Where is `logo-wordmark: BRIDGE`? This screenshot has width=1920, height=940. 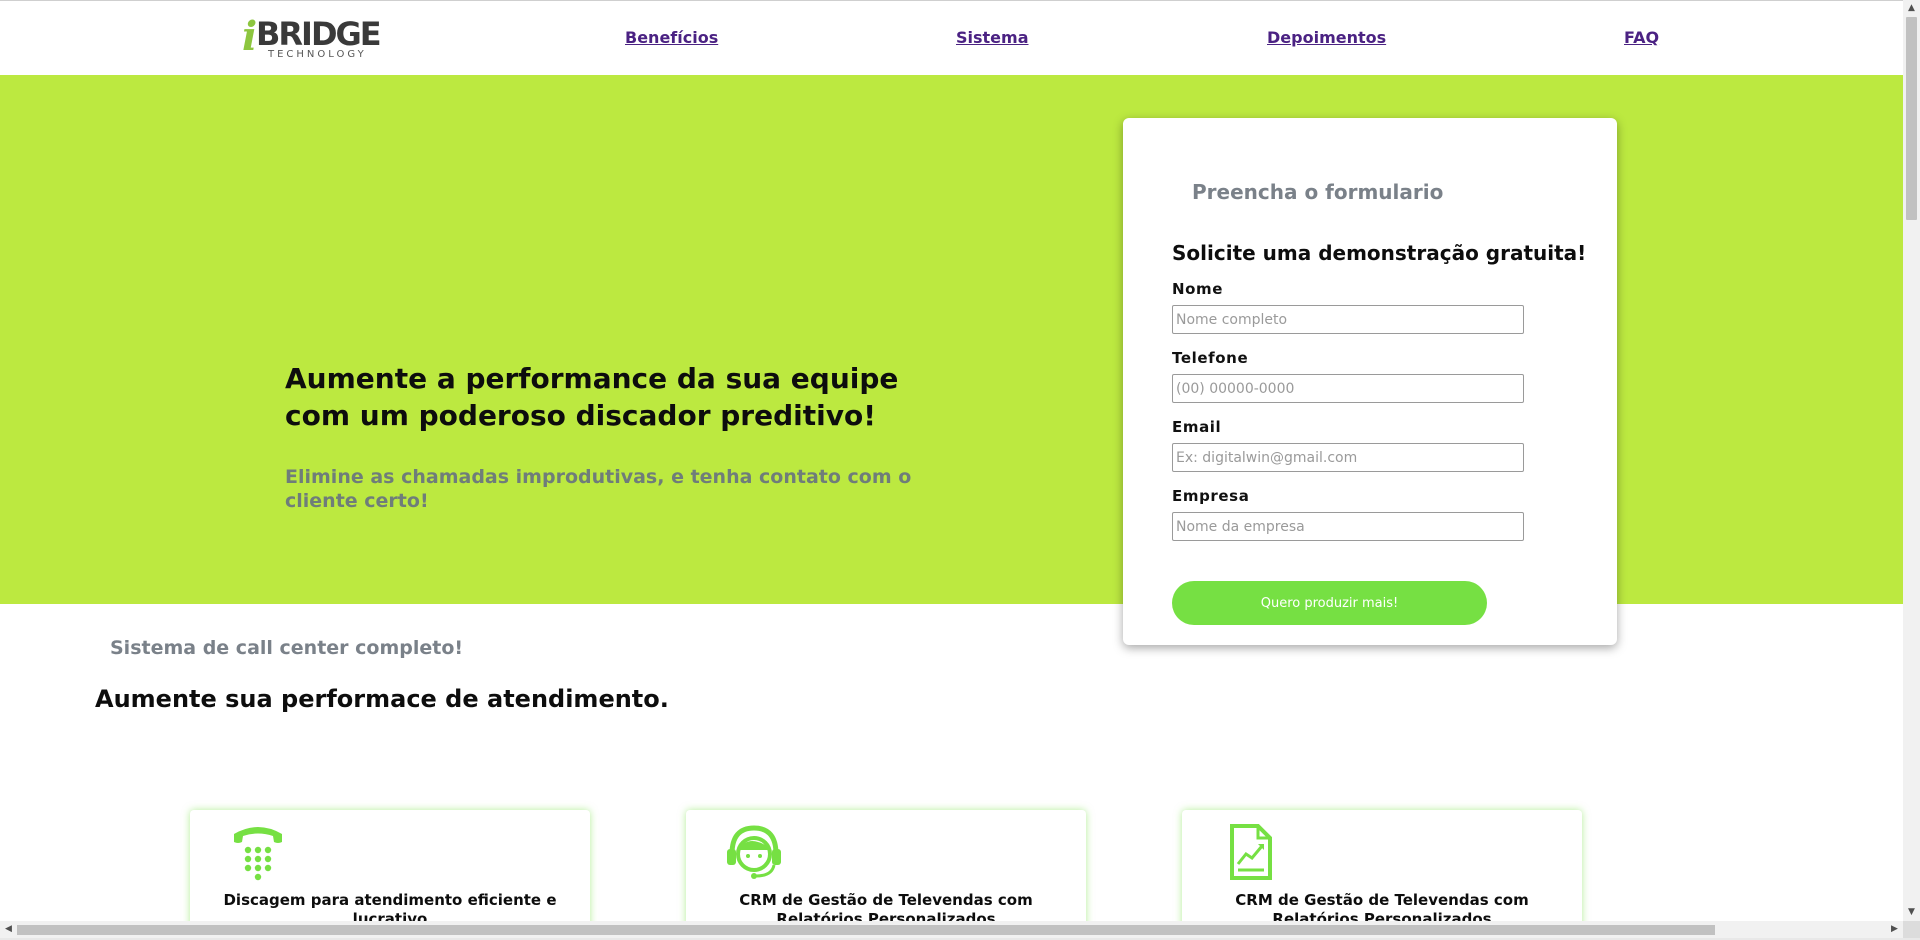 logo-wordmark: BRIDGE is located at coordinates (319, 34).